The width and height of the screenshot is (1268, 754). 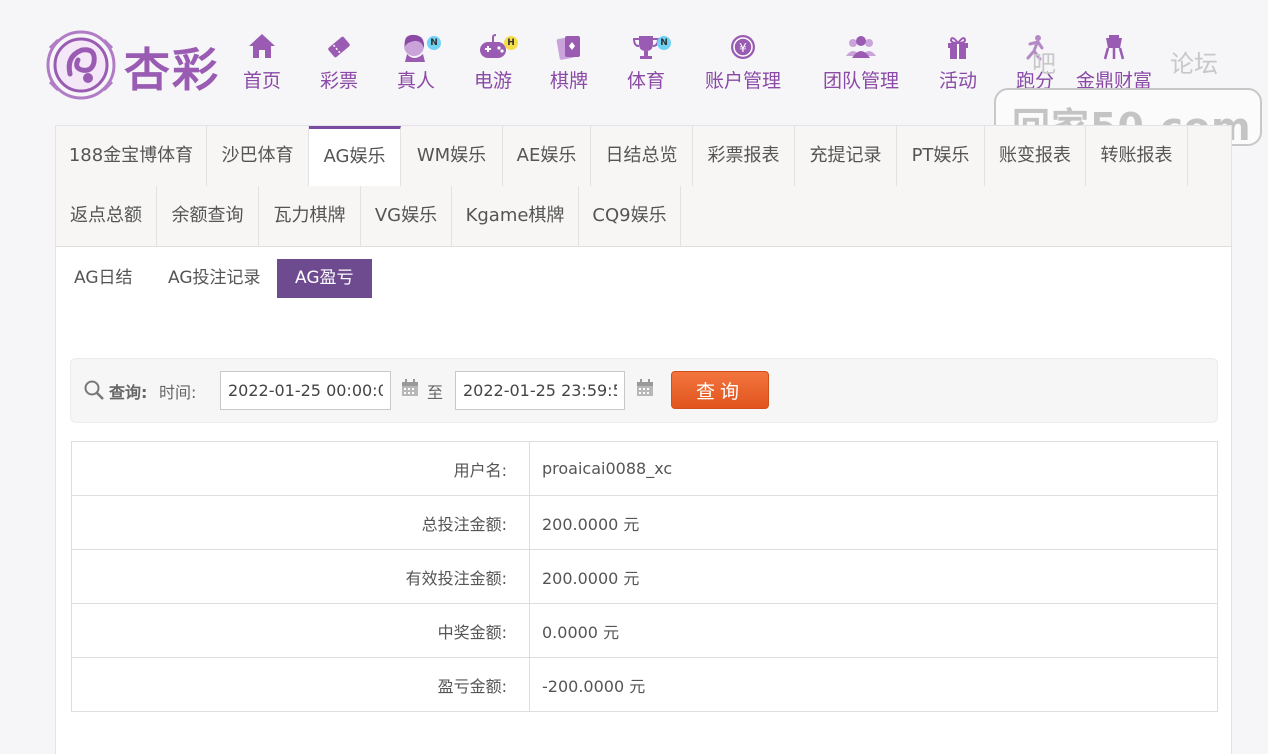 I want to click on row-value: proaicai0088_xc, so click(x=873, y=468).